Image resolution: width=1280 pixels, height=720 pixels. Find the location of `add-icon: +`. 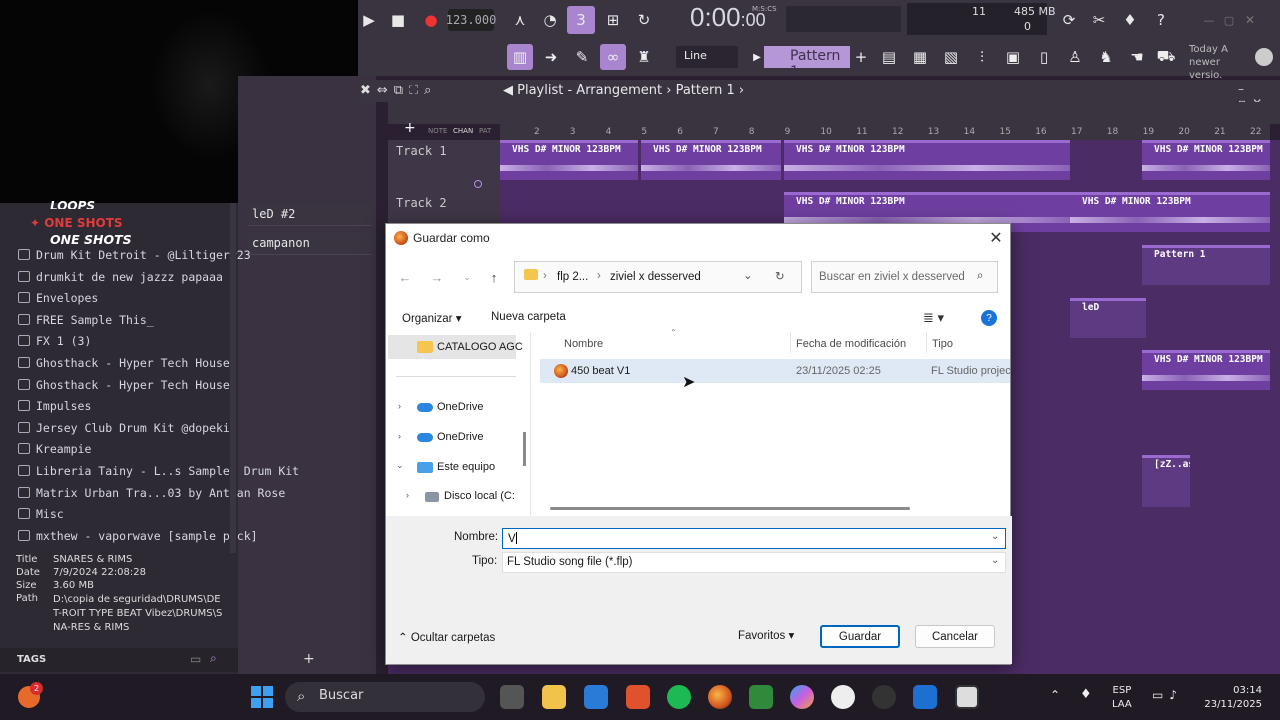

add-icon: + is located at coordinates (309, 659).